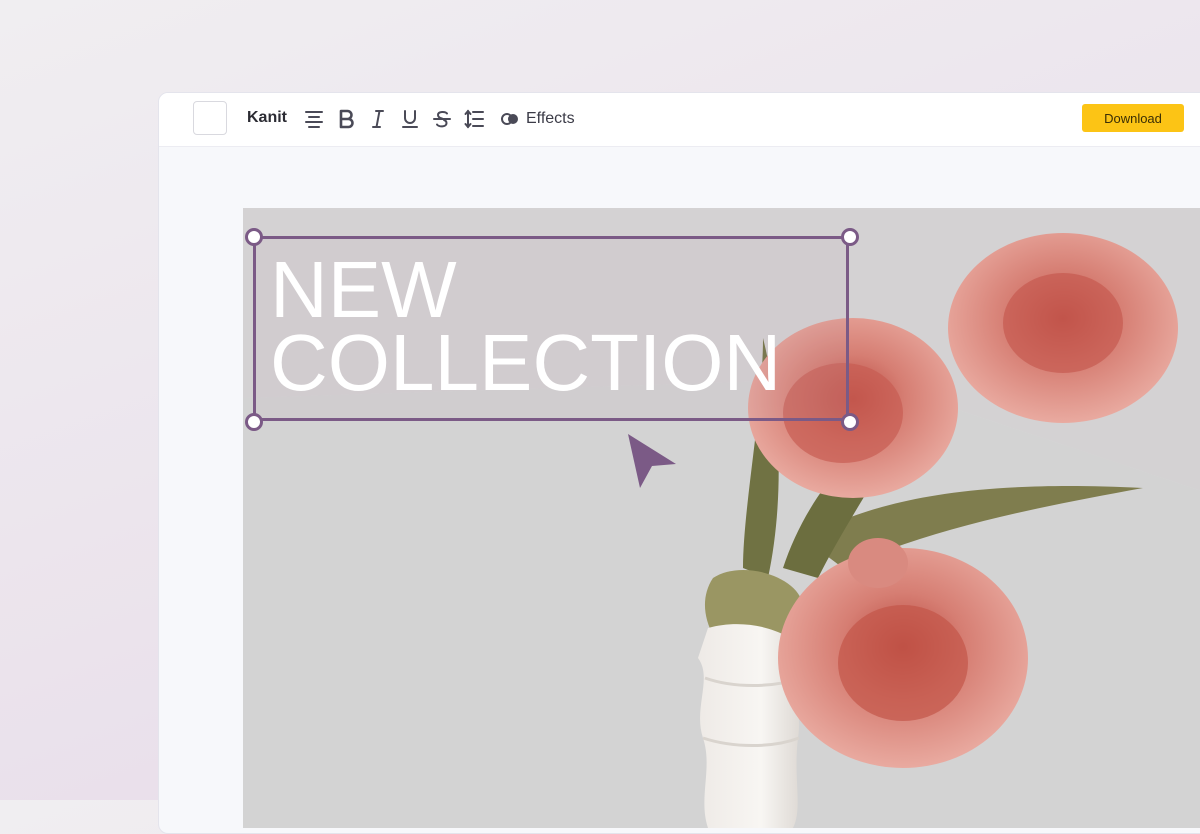 The width and height of the screenshot is (1200, 834). I want to click on text-color-swatch, so click(210, 118).